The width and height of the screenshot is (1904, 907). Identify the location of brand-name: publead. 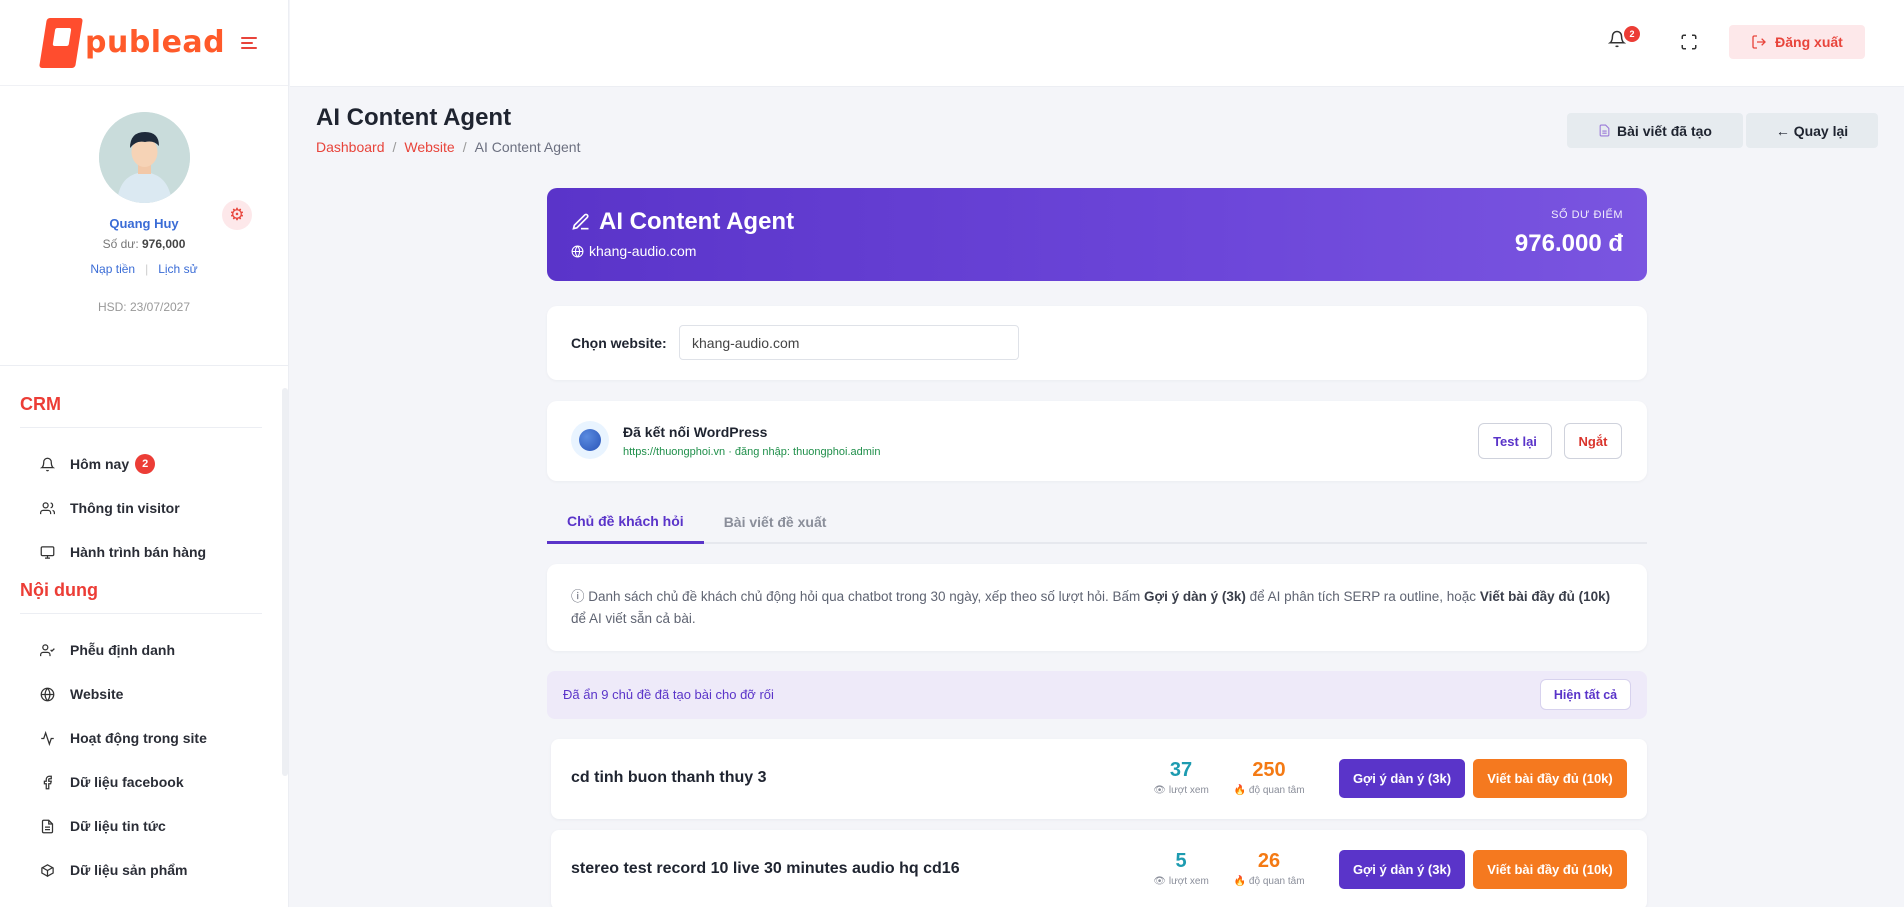
(155, 42).